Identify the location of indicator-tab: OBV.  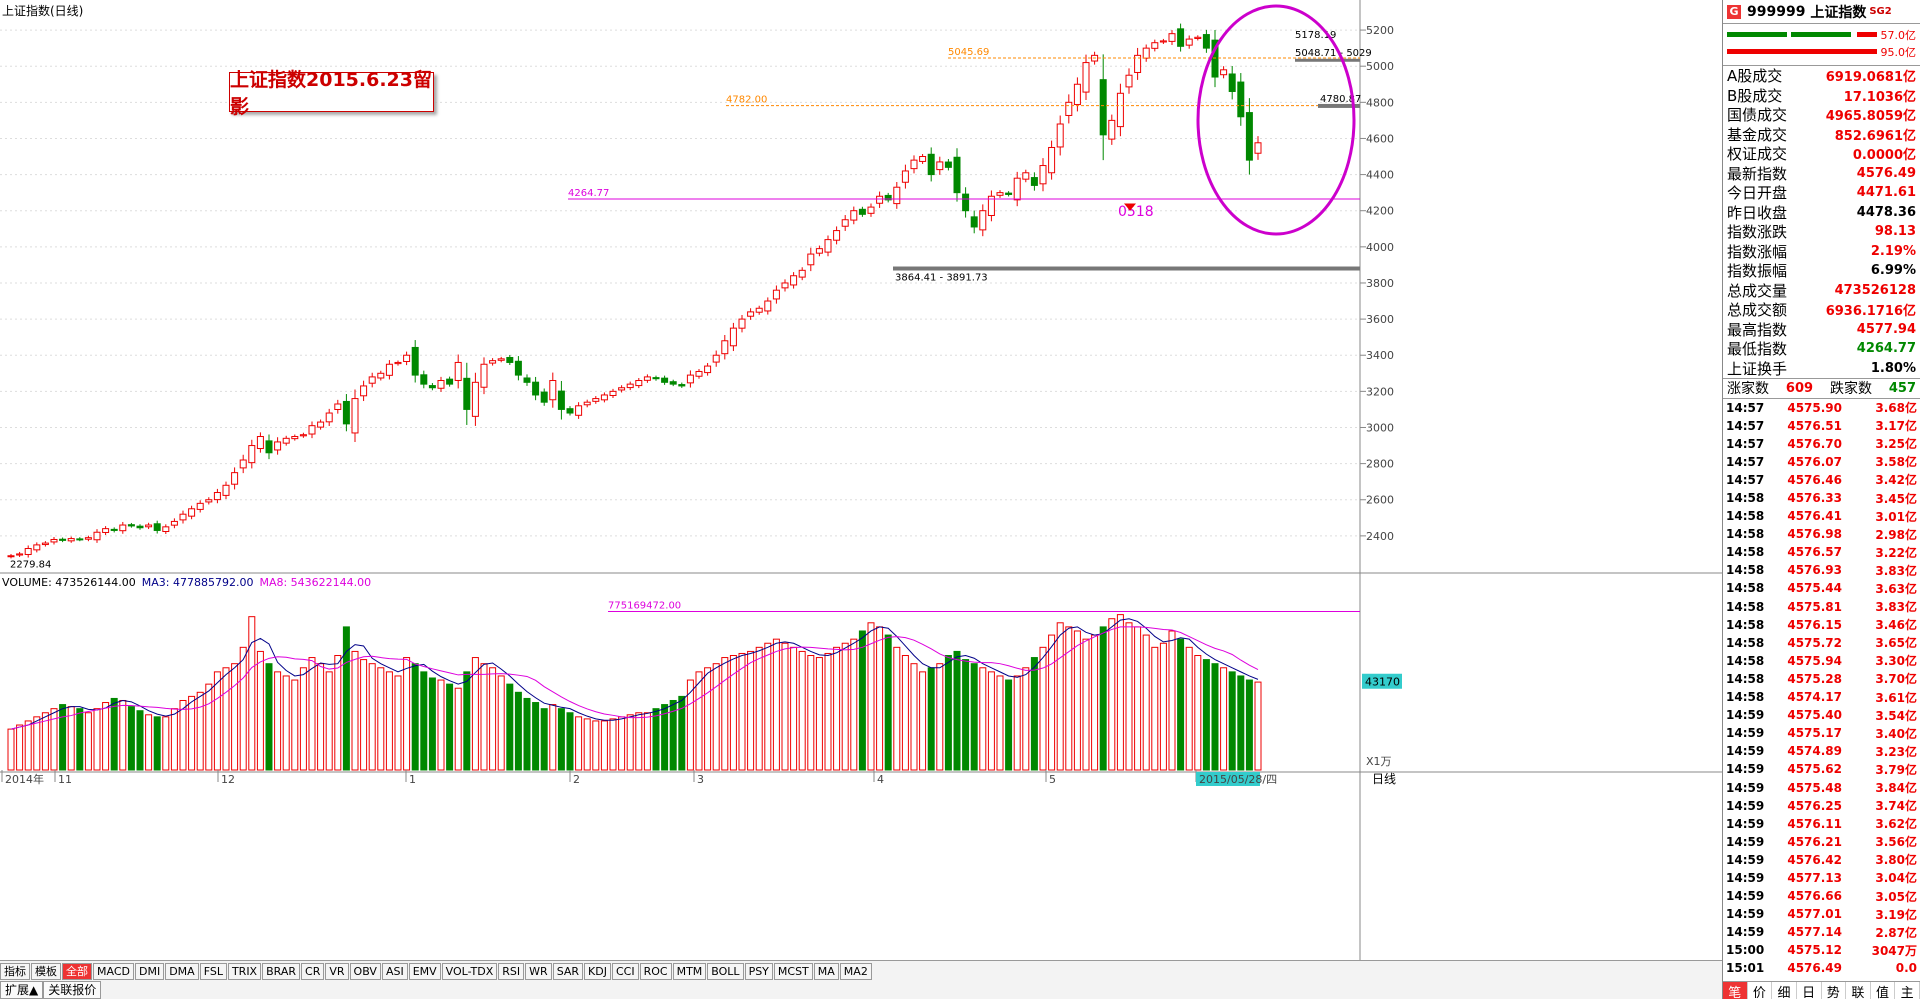
(365, 971).